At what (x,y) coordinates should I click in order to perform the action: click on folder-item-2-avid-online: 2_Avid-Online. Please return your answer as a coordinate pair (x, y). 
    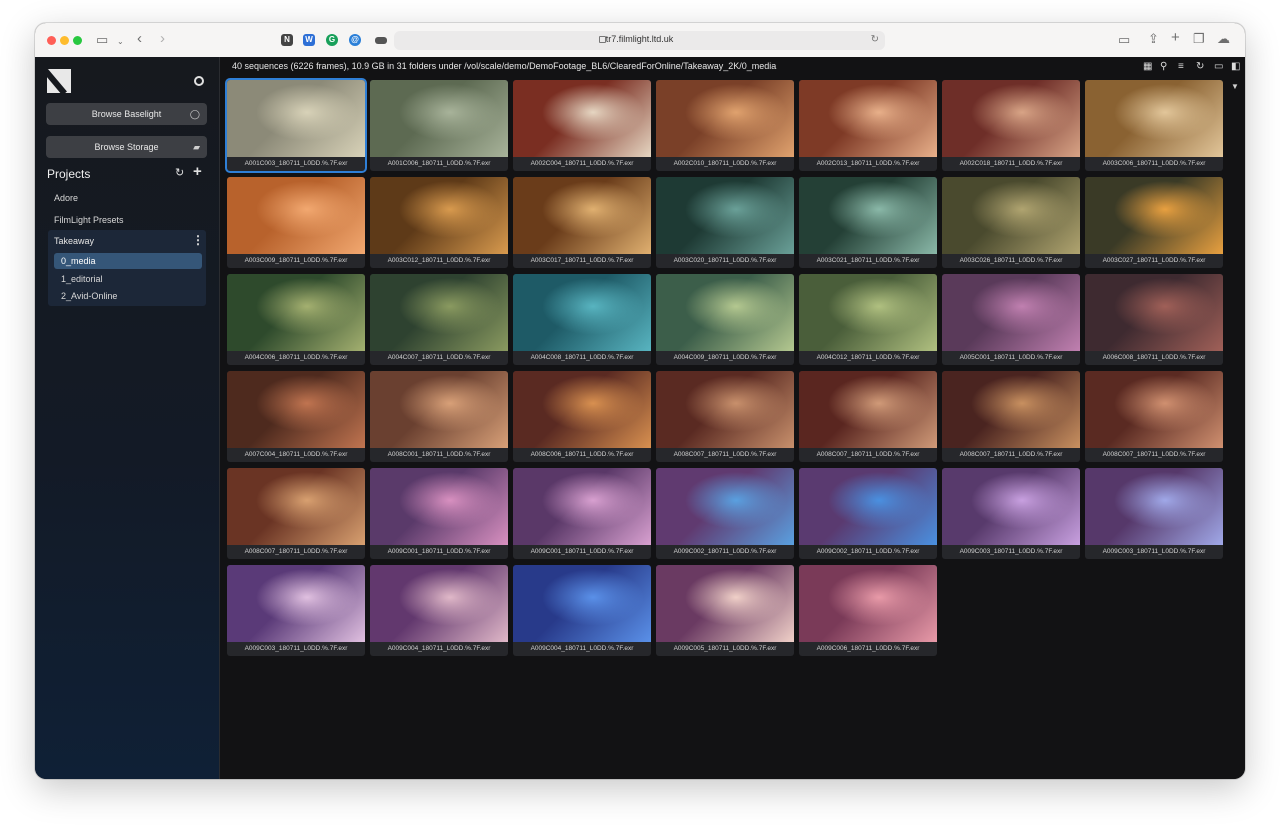
    Looking at the image, I should click on (128, 296).